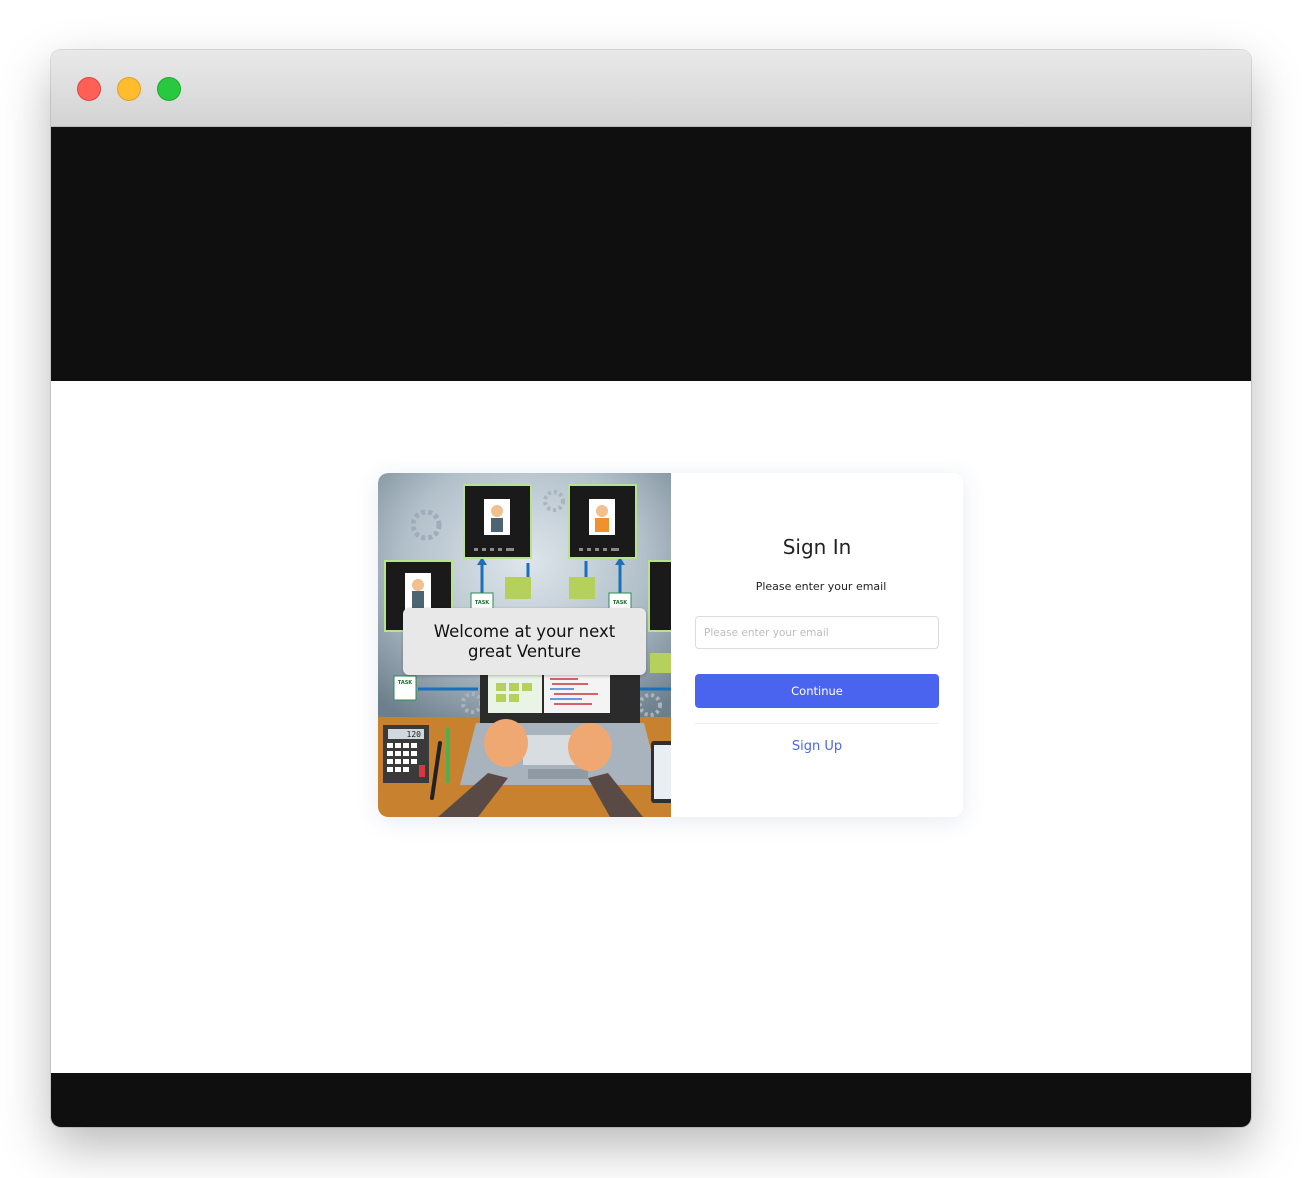 The width and height of the screenshot is (1302, 1178). Describe the element at coordinates (169, 89) in the screenshot. I see `maximize-icon` at that location.